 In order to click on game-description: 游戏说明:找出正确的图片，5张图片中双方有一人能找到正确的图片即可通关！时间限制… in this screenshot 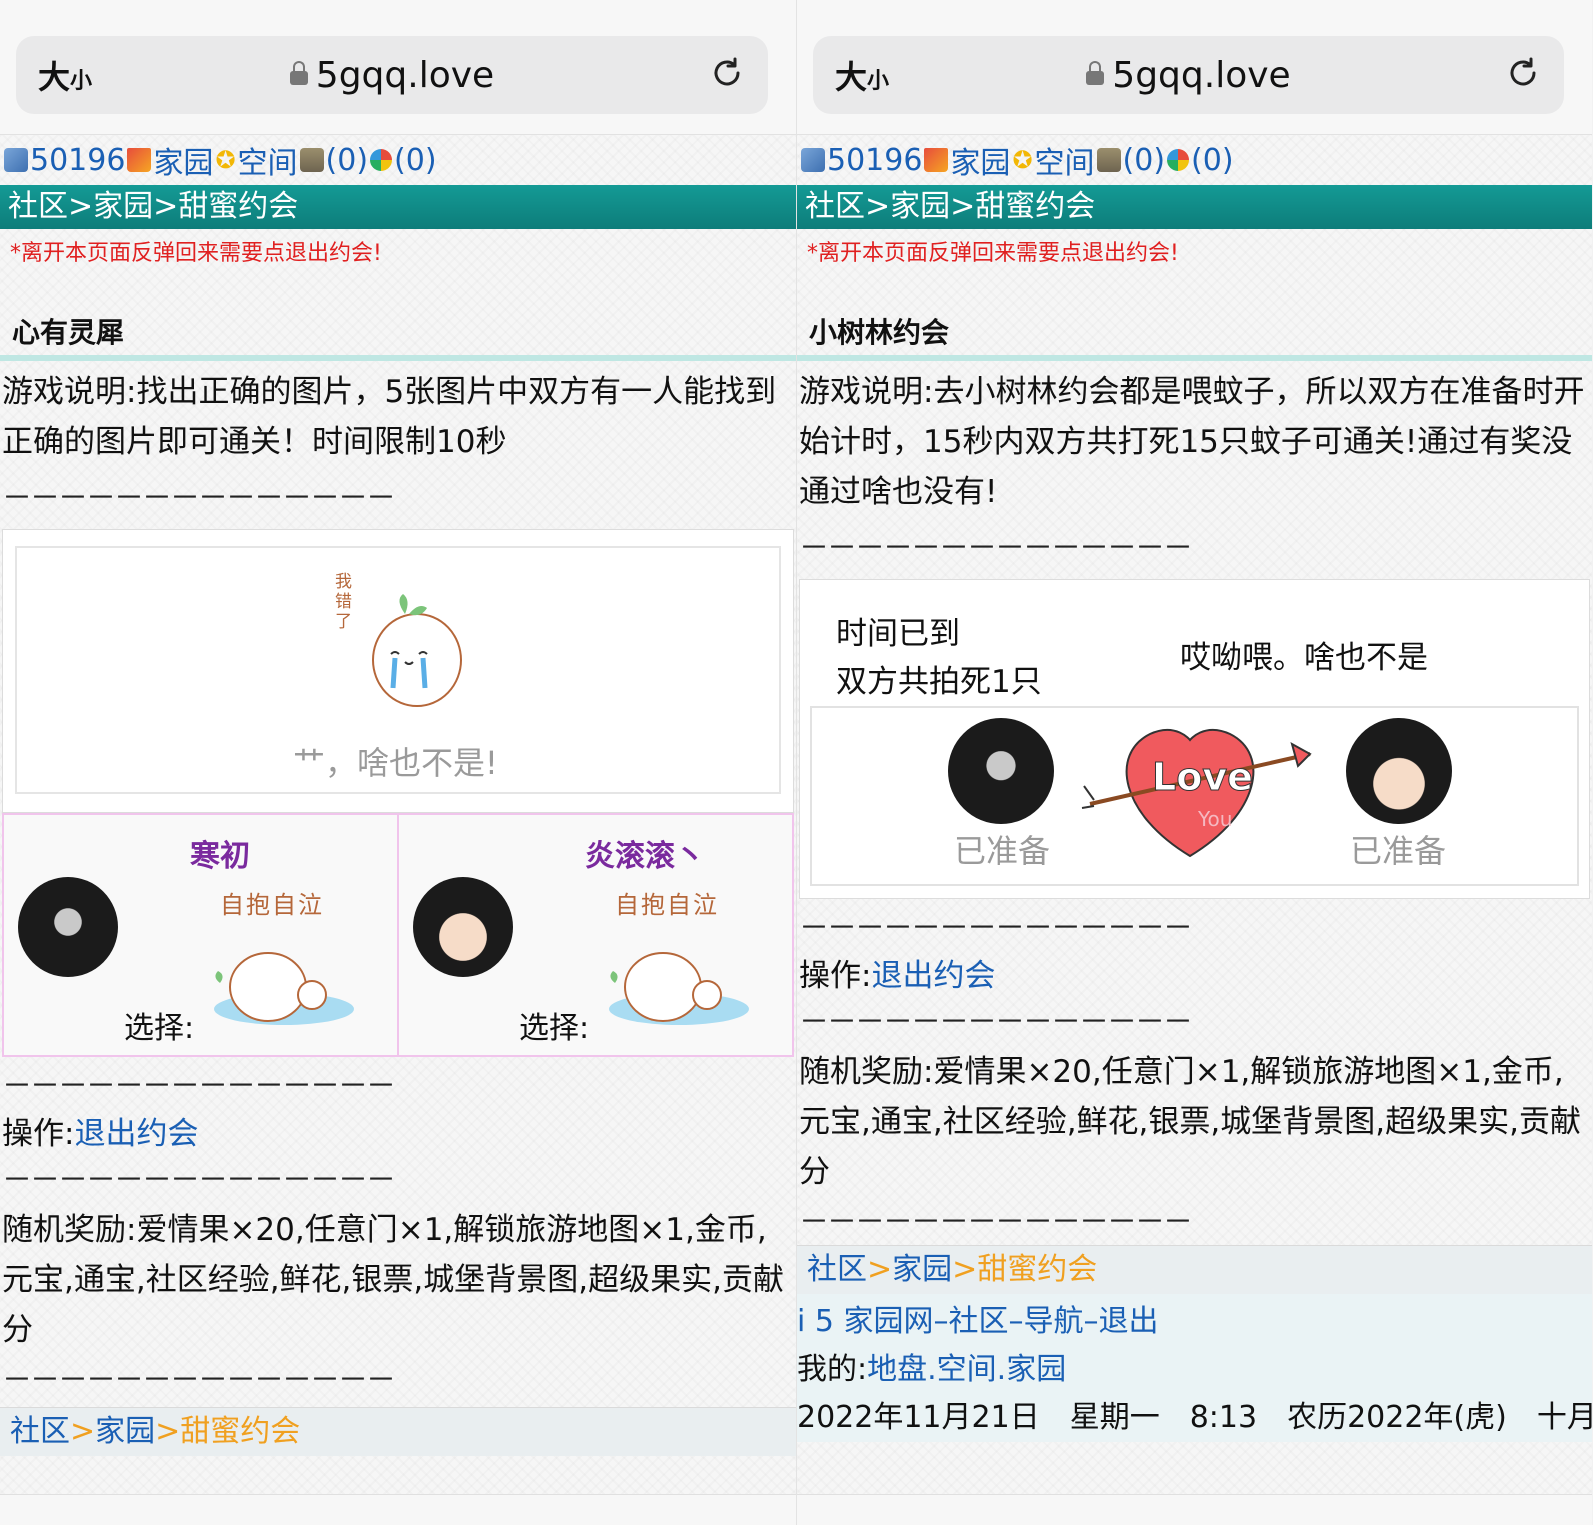, I will do `click(389, 417)`.